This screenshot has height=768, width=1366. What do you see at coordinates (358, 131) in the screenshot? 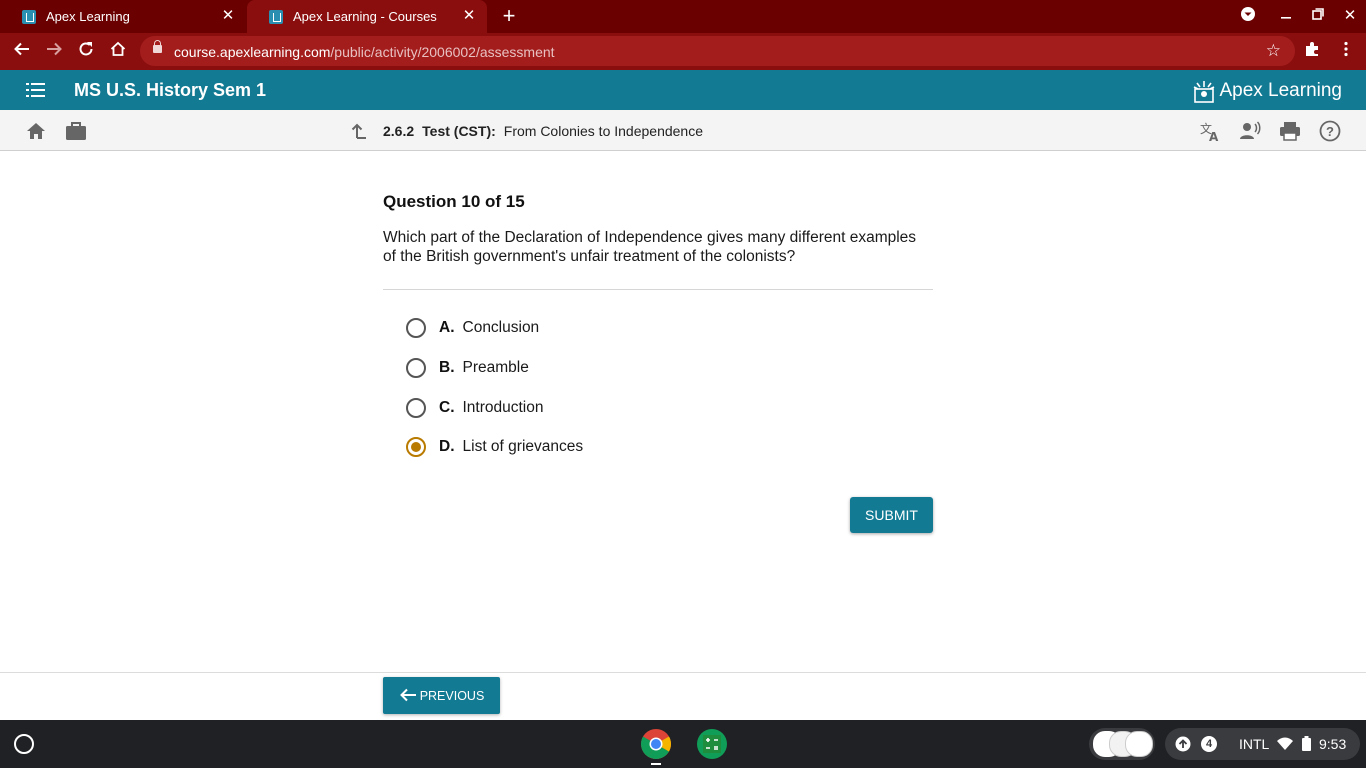
I see `up-arrow-icon` at bounding box center [358, 131].